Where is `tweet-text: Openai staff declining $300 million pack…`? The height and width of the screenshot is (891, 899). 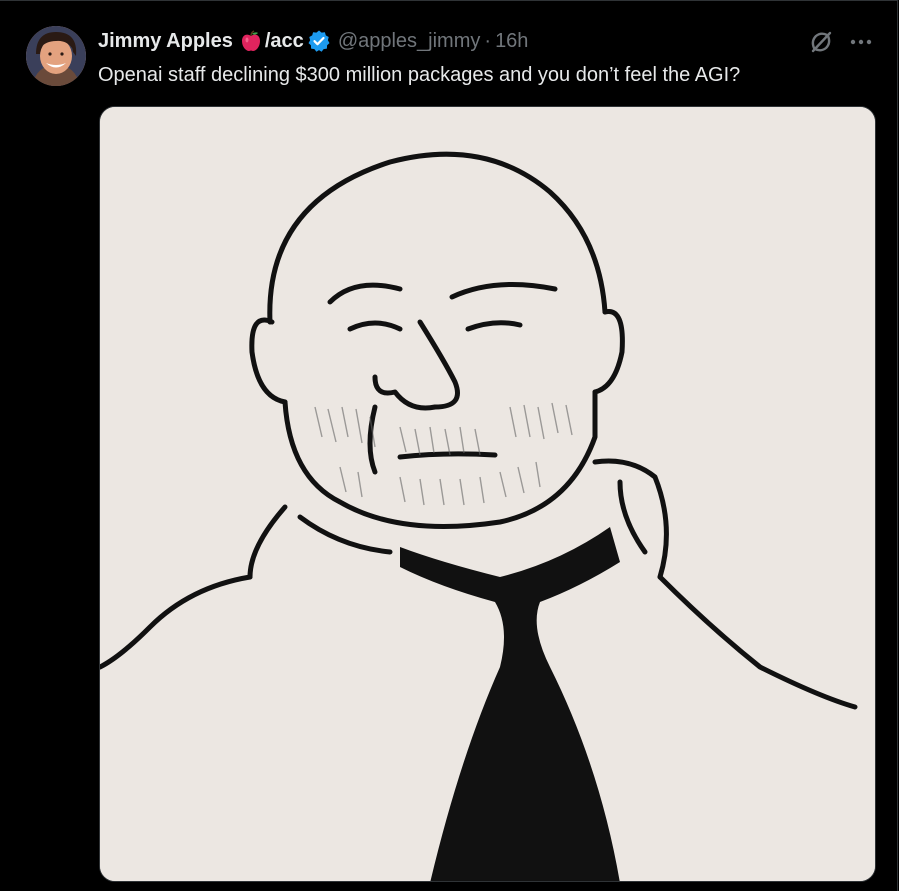
tweet-text: Openai staff declining $300 million pack… is located at coordinates (419, 75).